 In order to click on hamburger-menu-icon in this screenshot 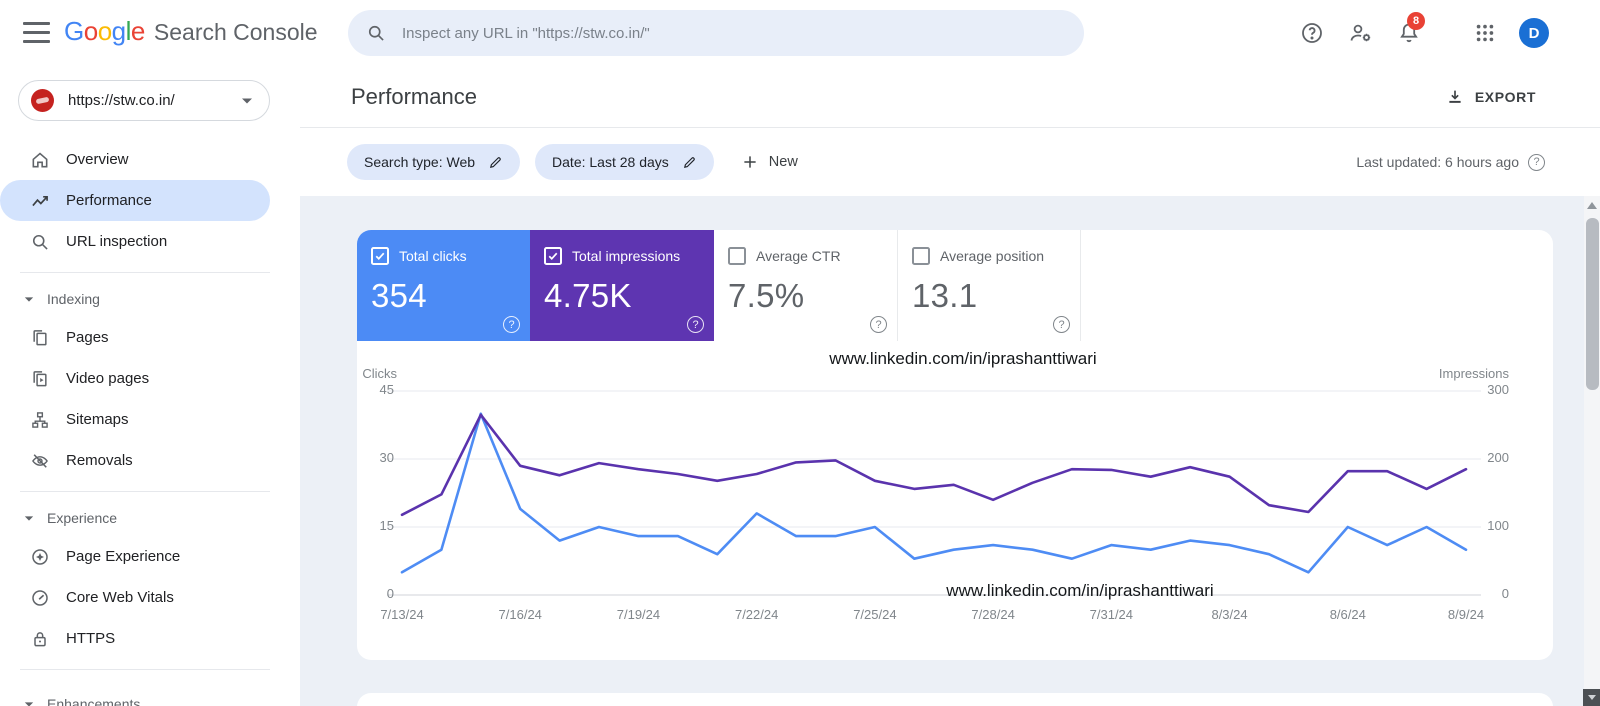, I will do `click(36, 33)`.